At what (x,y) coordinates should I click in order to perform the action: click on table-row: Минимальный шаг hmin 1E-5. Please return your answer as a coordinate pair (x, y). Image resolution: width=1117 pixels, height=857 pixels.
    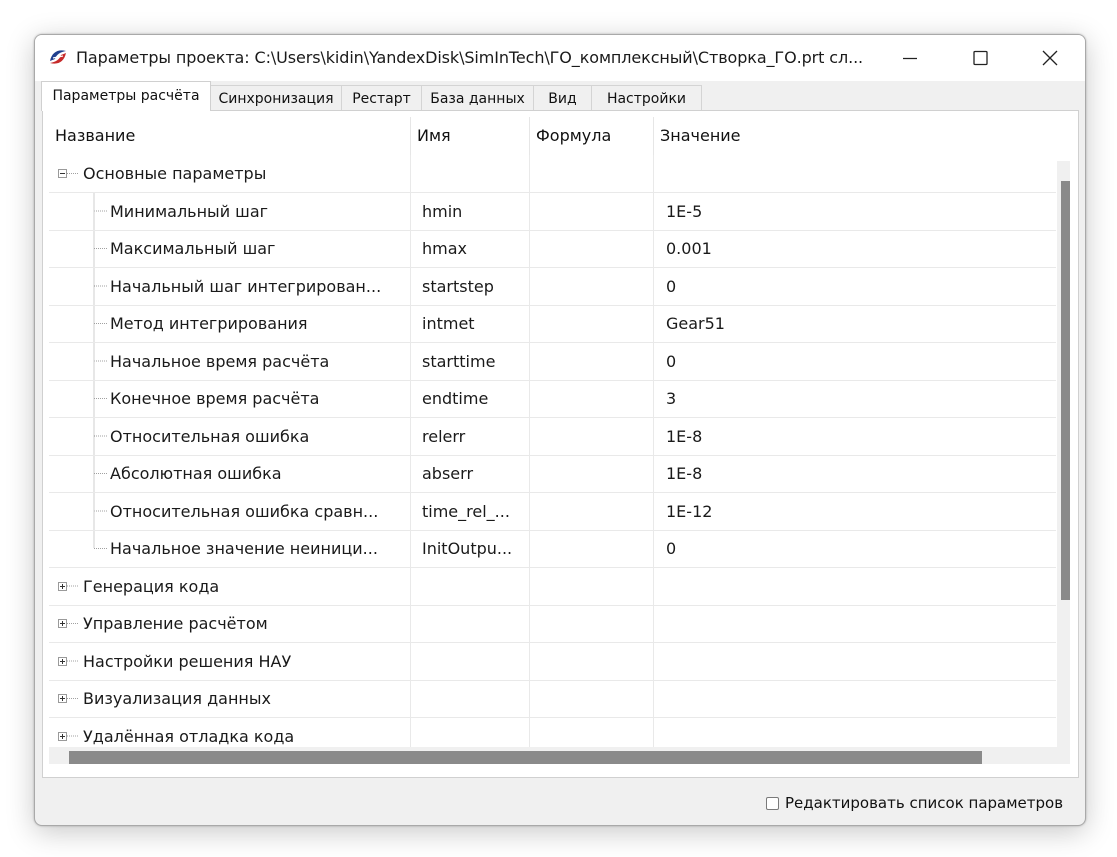
    Looking at the image, I should click on (552, 211).